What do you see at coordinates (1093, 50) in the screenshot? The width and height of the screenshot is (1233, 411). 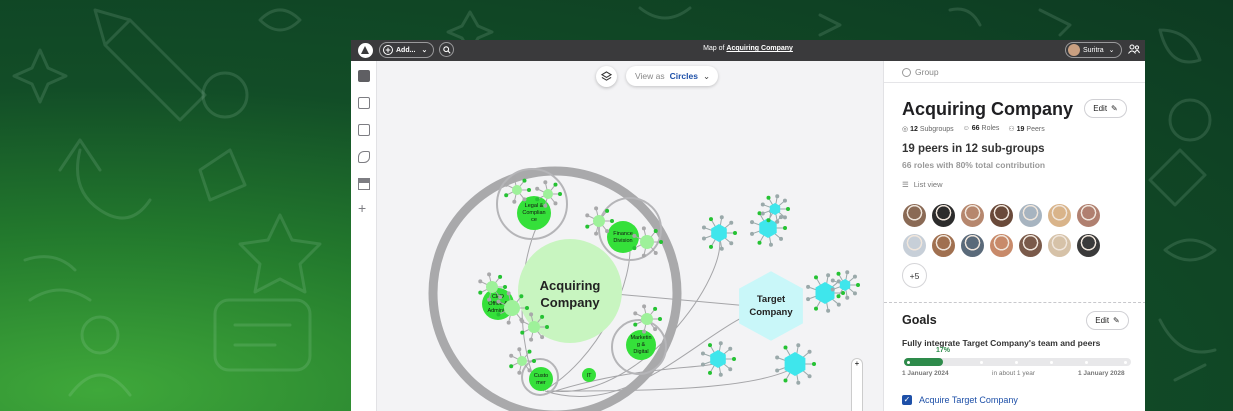 I see `user-menu: Suritra ⌄` at bounding box center [1093, 50].